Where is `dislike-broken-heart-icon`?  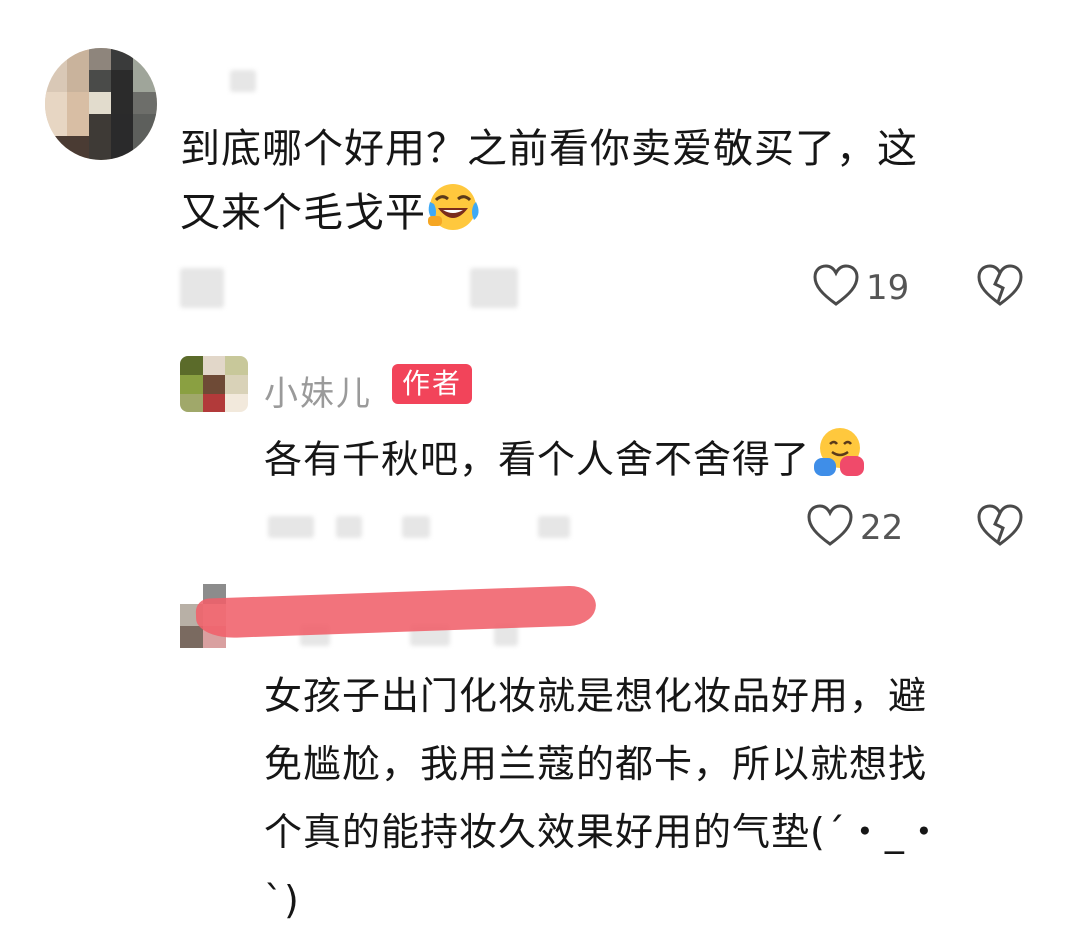
dislike-broken-heart-icon is located at coordinates (1000, 286).